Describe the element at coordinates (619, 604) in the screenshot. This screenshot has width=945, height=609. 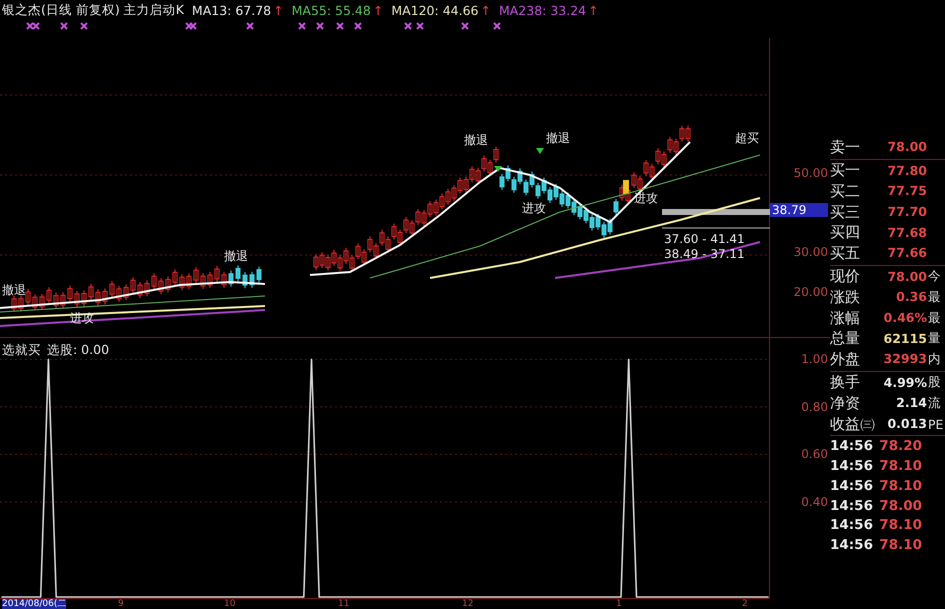
I see `axis-tick-label: 1` at that location.